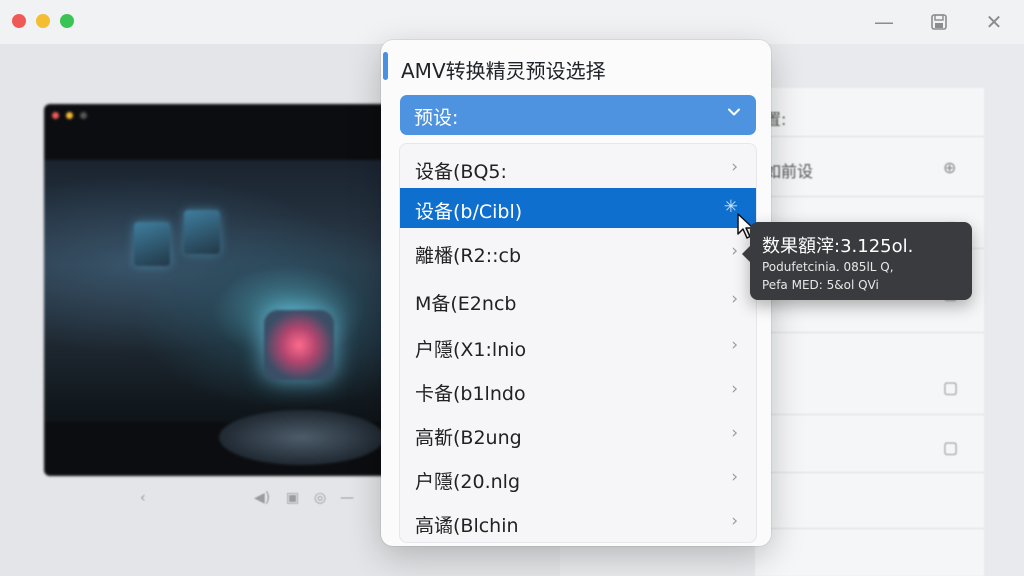 The width and height of the screenshot is (1024, 576). Describe the element at coordinates (292, 498) in the screenshot. I see `caption-icon: ▣` at that location.